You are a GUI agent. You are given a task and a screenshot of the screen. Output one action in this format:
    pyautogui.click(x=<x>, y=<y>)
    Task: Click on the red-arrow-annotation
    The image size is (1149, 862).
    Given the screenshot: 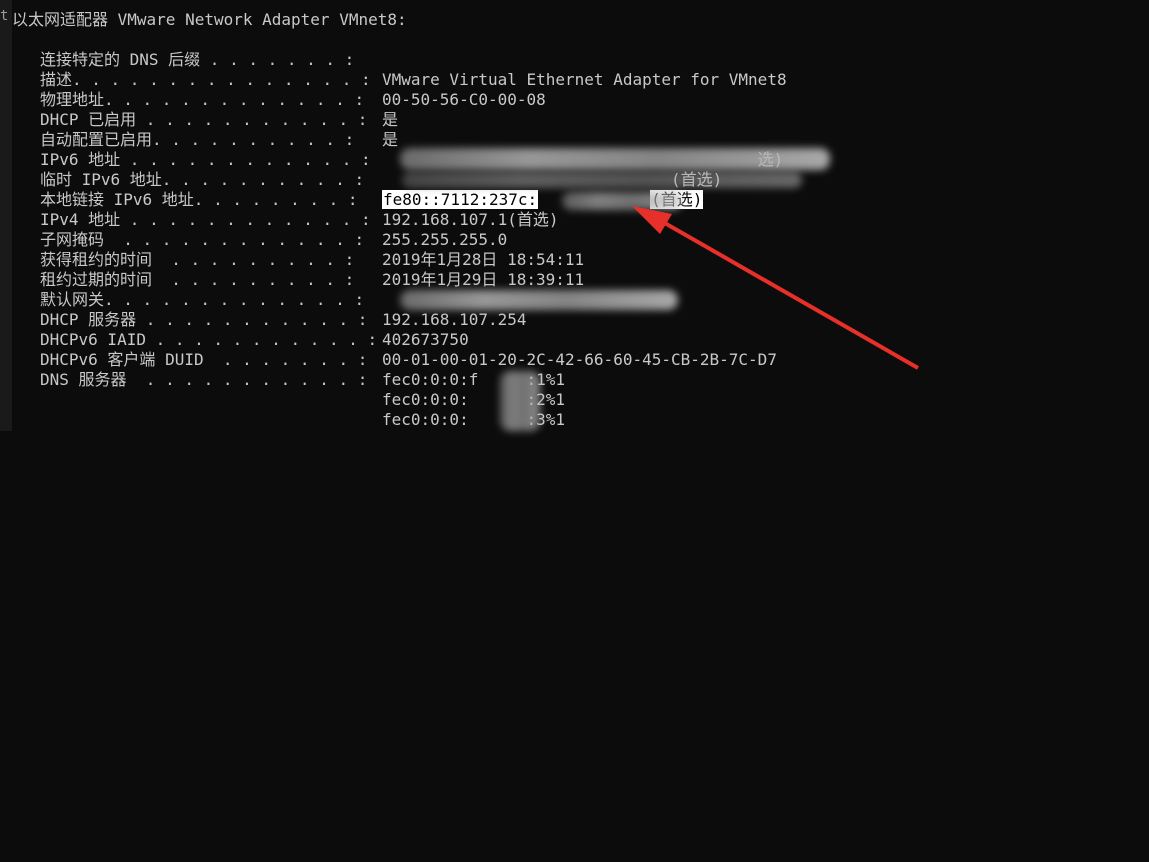 What is the action you would take?
    pyautogui.click(x=775, y=288)
    